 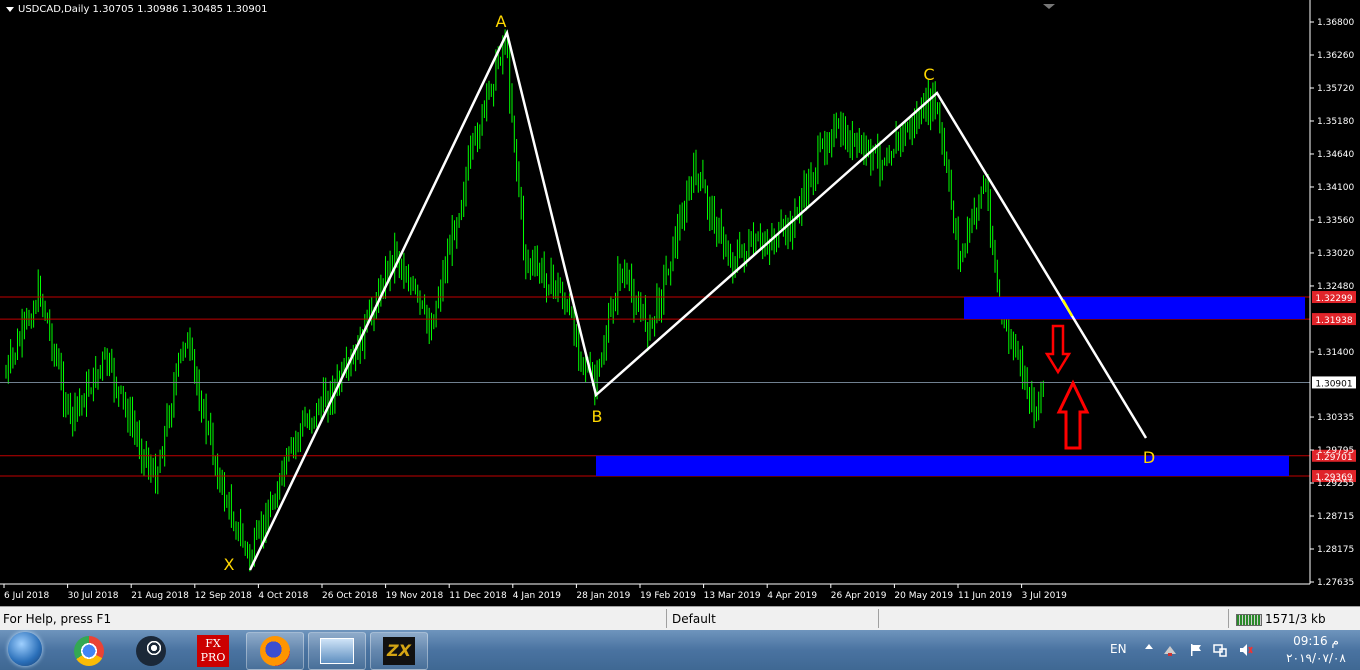 I want to click on time-tick-label: 26 Oct 2018, so click(x=350, y=596).